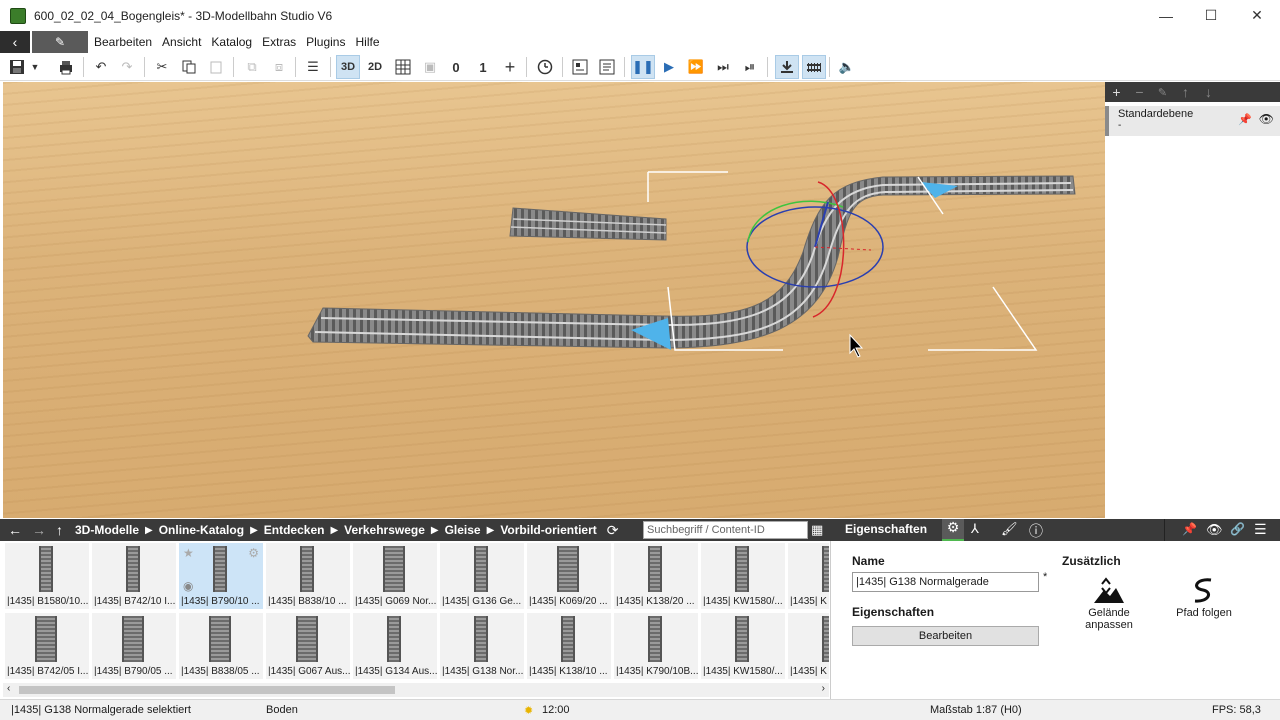 This screenshot has height=720, width=1280. What do you see at coordinates (403, 67) in the screenshot?
I see `grid-icon` at bounding box center [403, 67].